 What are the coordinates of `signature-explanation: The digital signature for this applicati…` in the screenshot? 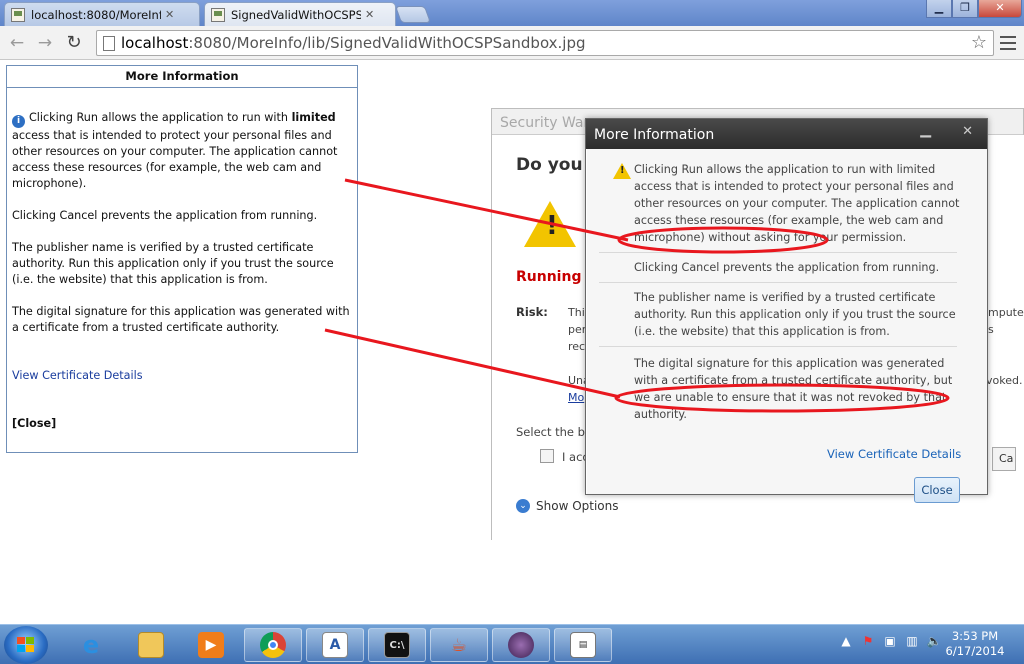 It's located at (181, 319).